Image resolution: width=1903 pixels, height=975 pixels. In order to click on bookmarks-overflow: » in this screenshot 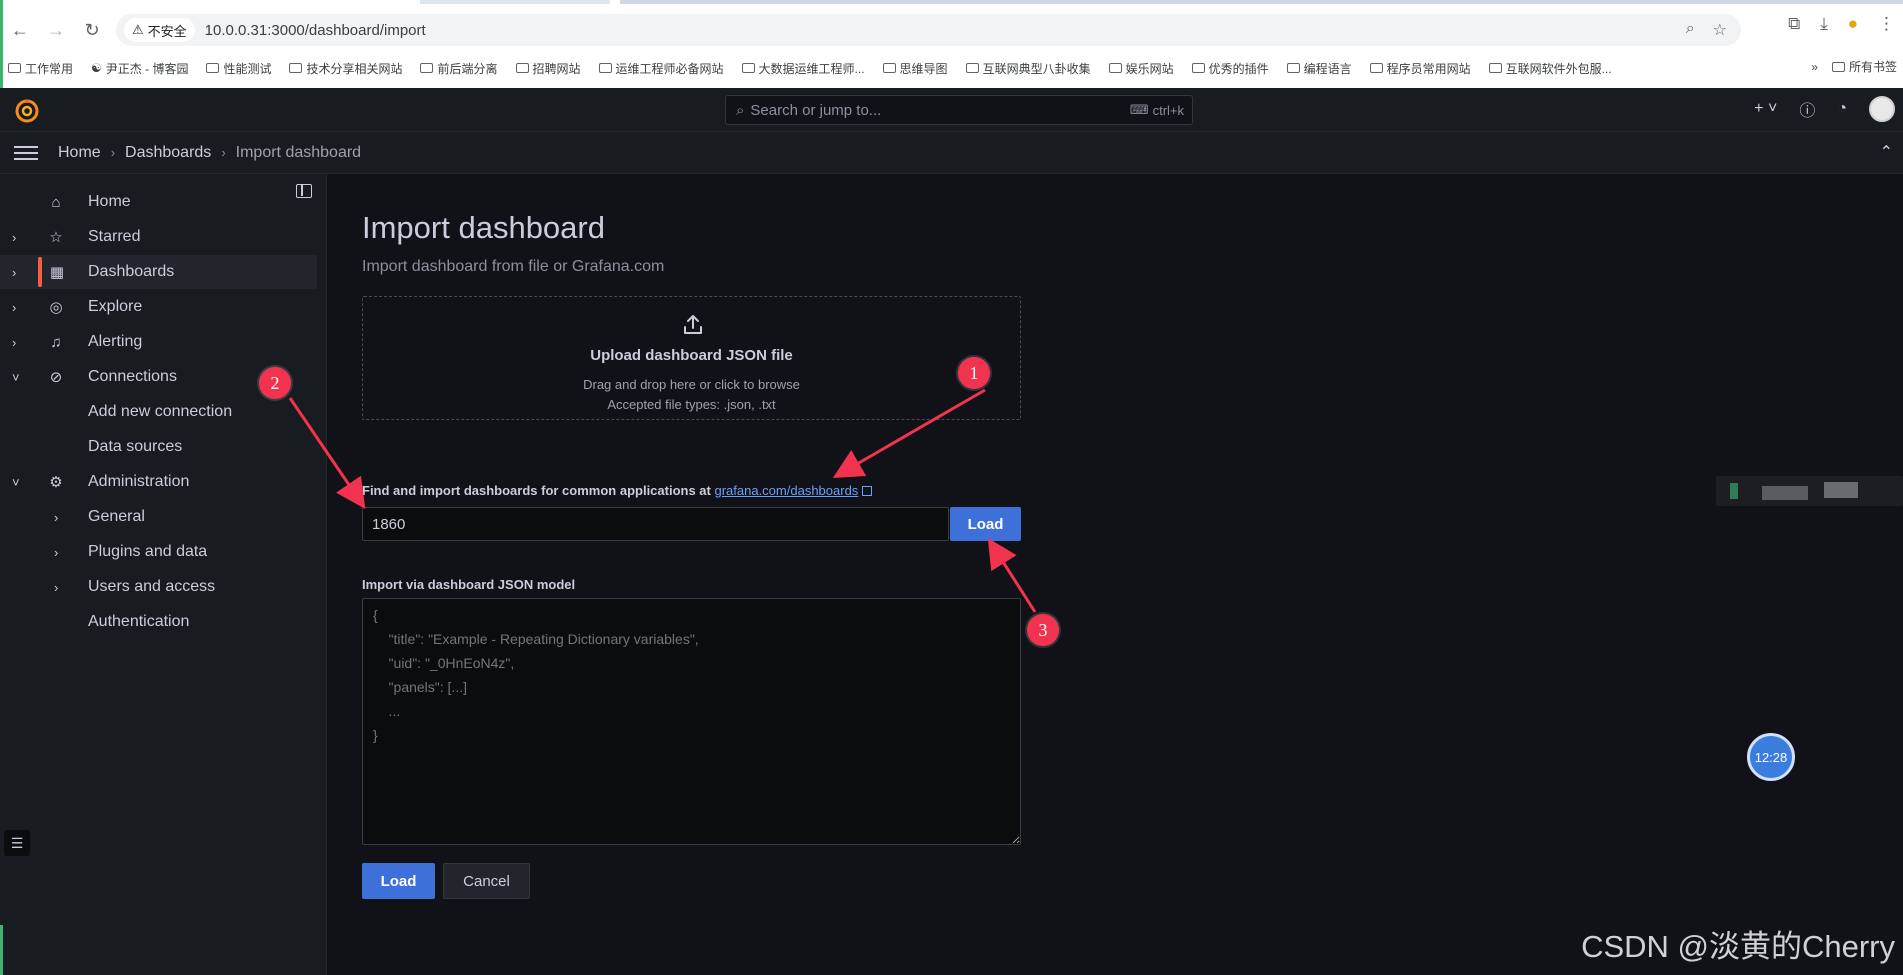, I will do `click(1814, 67)`.